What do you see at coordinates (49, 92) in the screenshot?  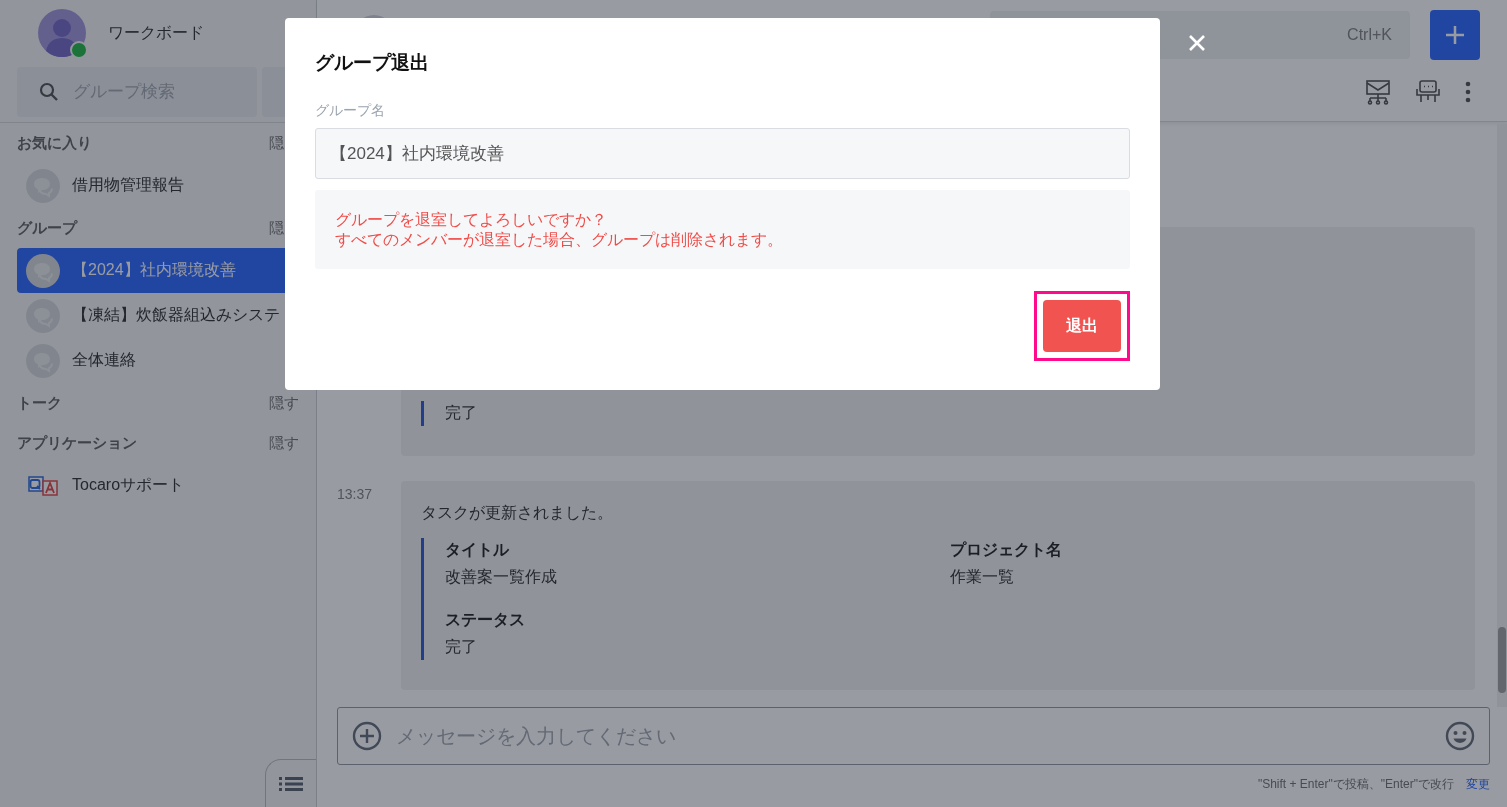 I see `search-icon` at bounding box center [49, 92].